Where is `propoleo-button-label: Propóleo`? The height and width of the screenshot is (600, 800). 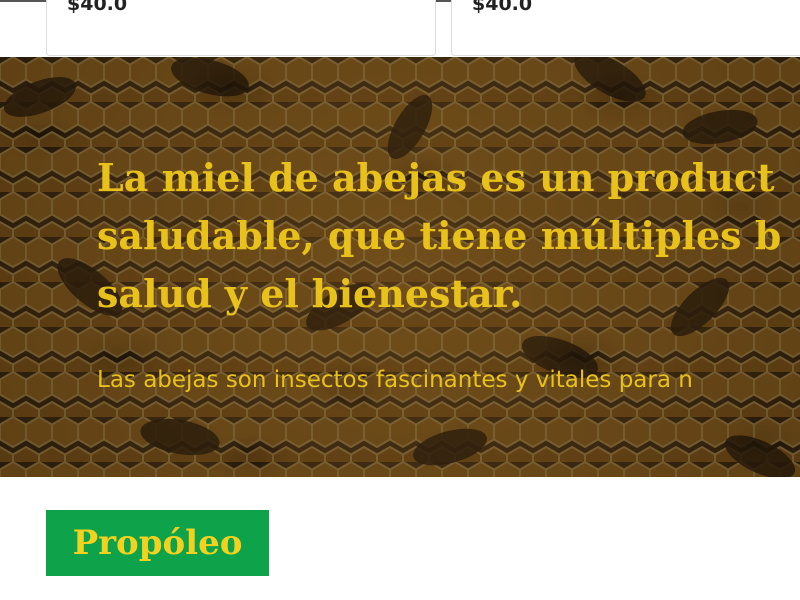
propoleo-button-label: Propóleo is located at coordinates (157, 543).